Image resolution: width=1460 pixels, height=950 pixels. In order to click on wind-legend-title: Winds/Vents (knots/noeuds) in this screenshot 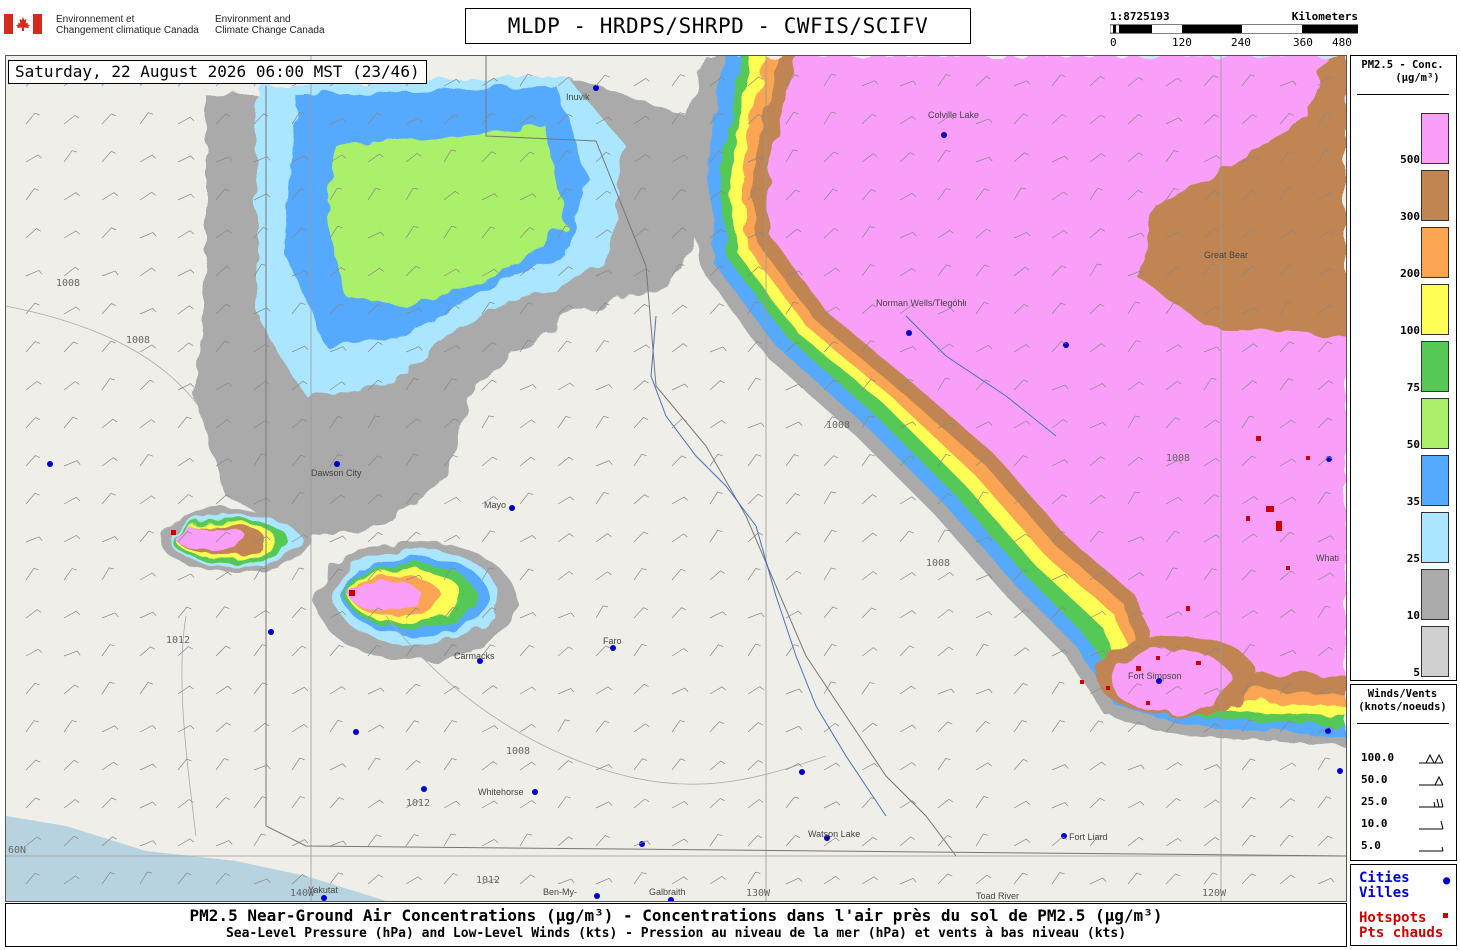, I will do `click(1402, 701)`.